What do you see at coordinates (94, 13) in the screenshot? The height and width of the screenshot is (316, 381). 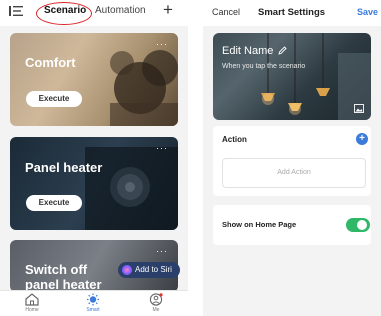 I see `top-bar: Scenario Automation +` at bounding box center [94, 13].